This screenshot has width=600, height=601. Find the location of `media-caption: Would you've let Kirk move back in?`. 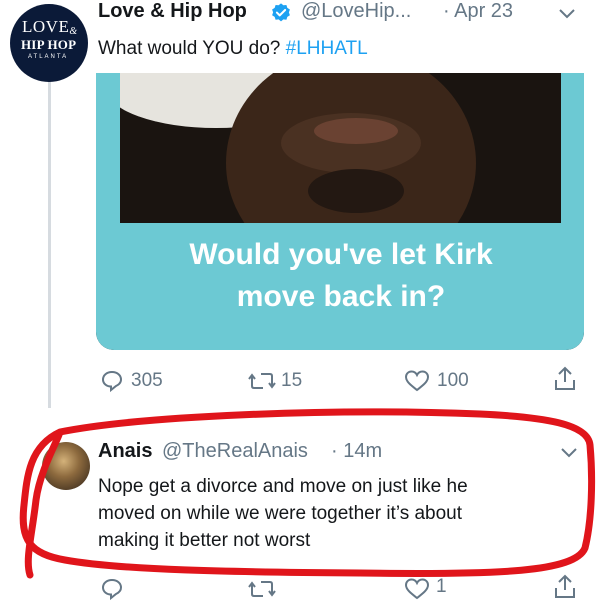

media-caption: Would you've let Kirk move back in? is located at coordinates (341, 280).